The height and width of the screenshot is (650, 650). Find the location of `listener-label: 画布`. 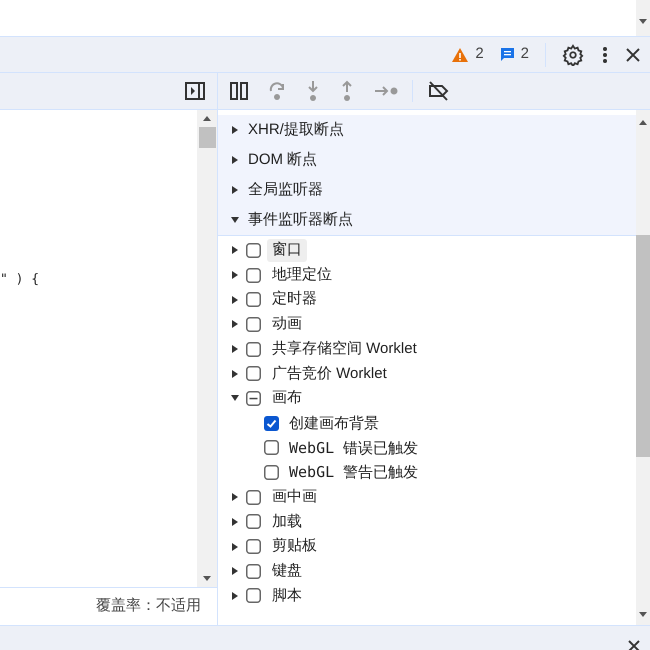

listener-label: 画布 is located at coordinates (287, 398).